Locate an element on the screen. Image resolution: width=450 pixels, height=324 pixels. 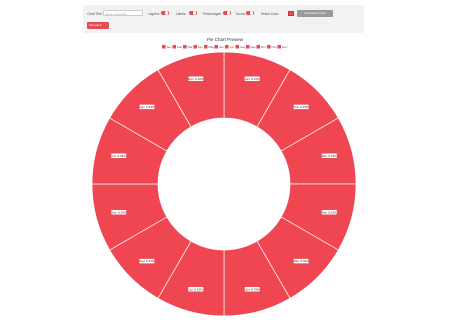
svg-text: Dec: 8.33% is located at coordinates (195, 79).